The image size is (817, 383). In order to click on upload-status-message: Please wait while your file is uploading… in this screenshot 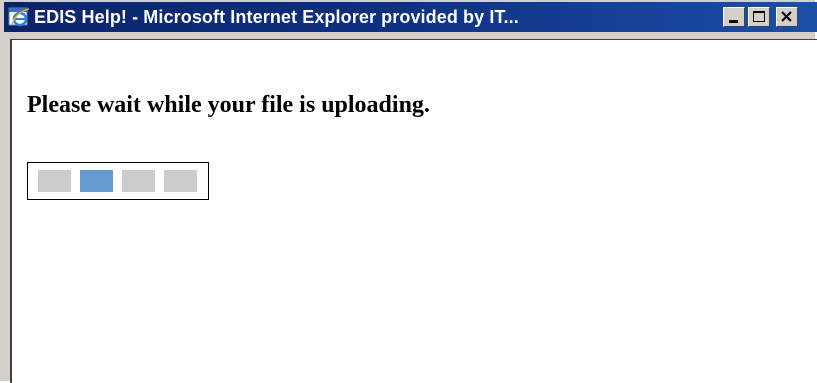, I will do `click(228, 105)`.